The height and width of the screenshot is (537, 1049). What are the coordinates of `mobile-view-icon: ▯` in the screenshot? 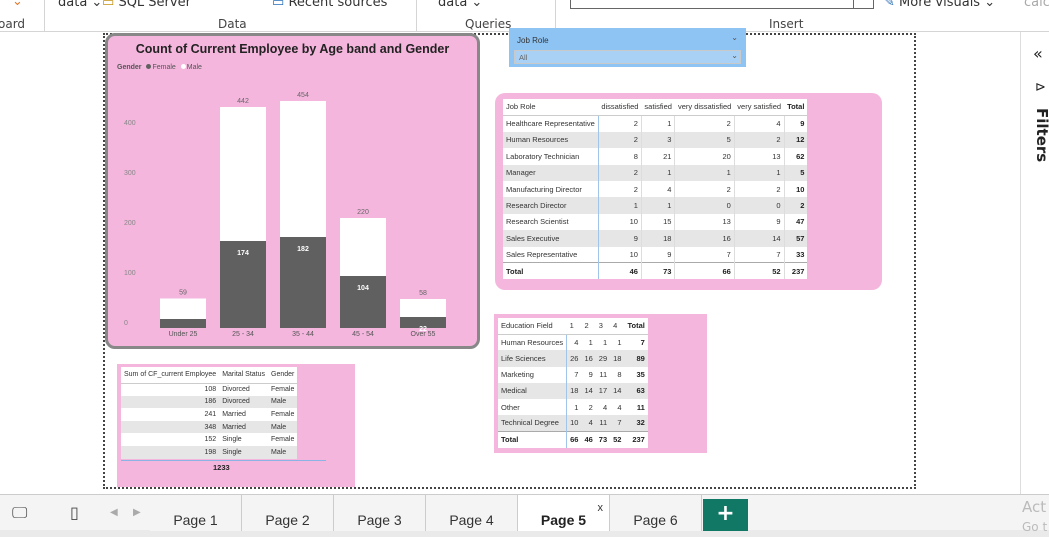 It's located at (74, 512).